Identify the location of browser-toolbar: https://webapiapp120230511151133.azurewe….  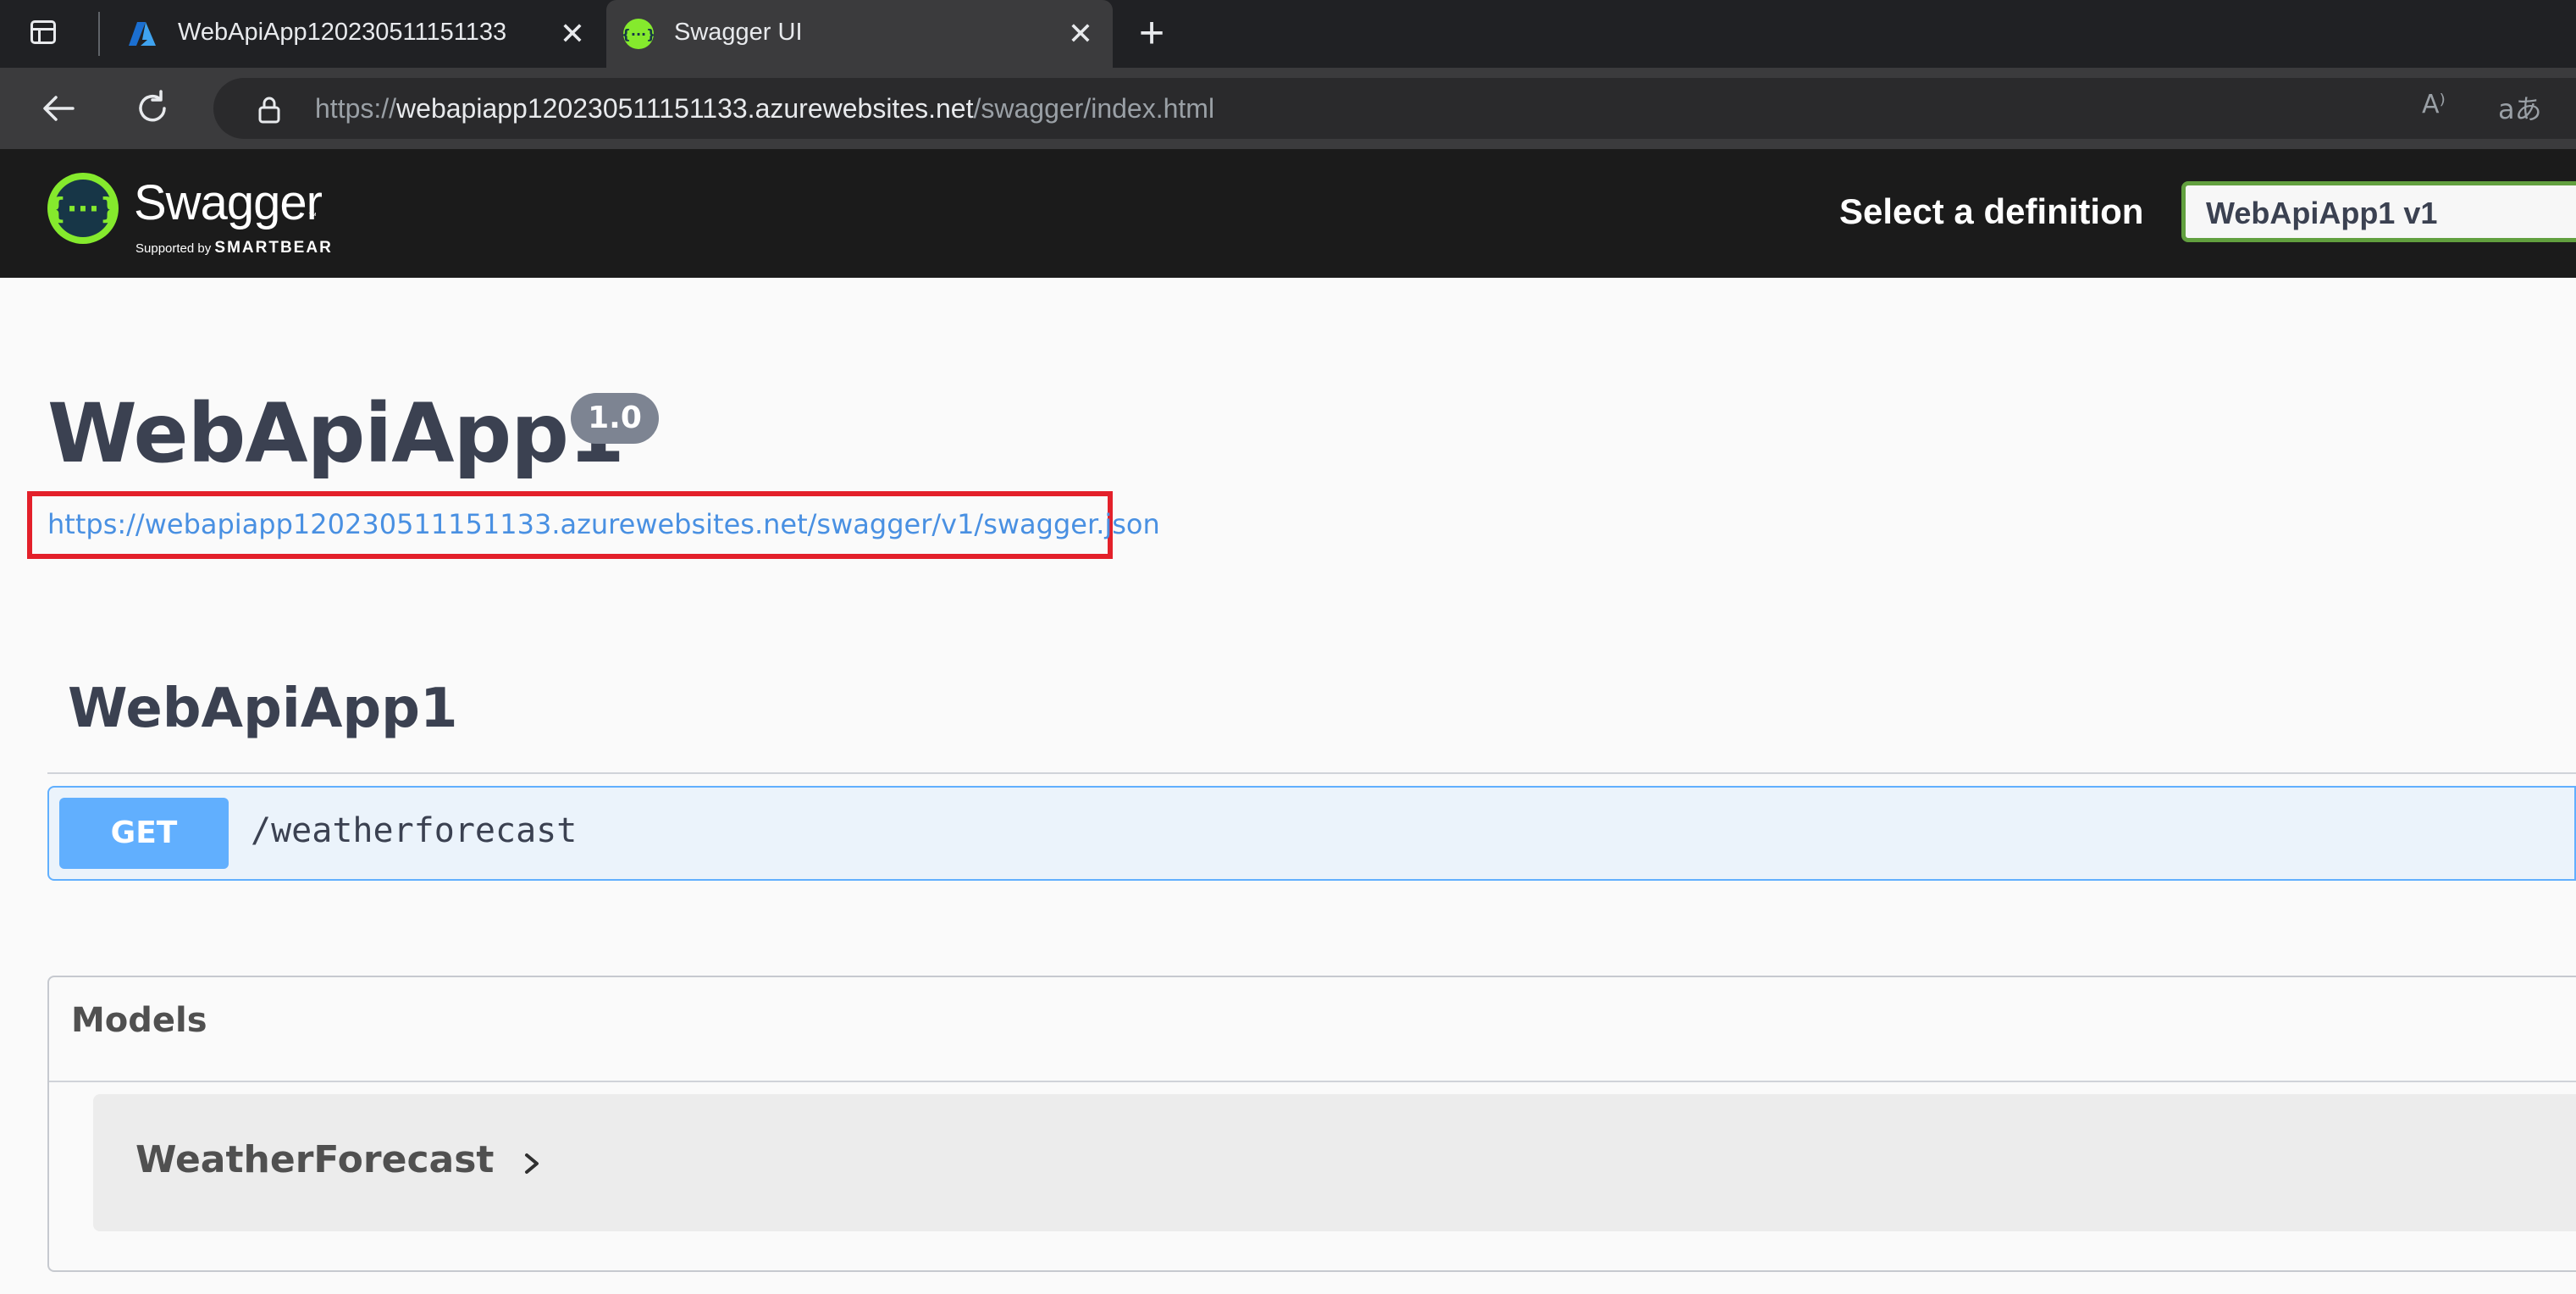
(1288, 109).